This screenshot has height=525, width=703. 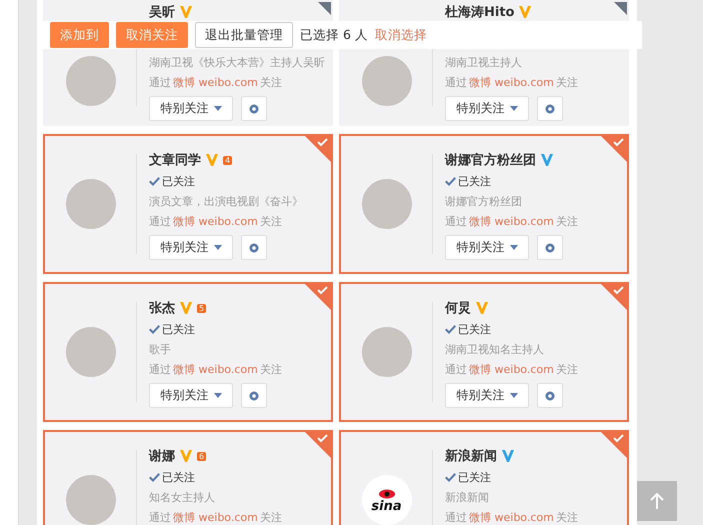 I want to click on arrow-up-icon, so click(x=657, y=501).